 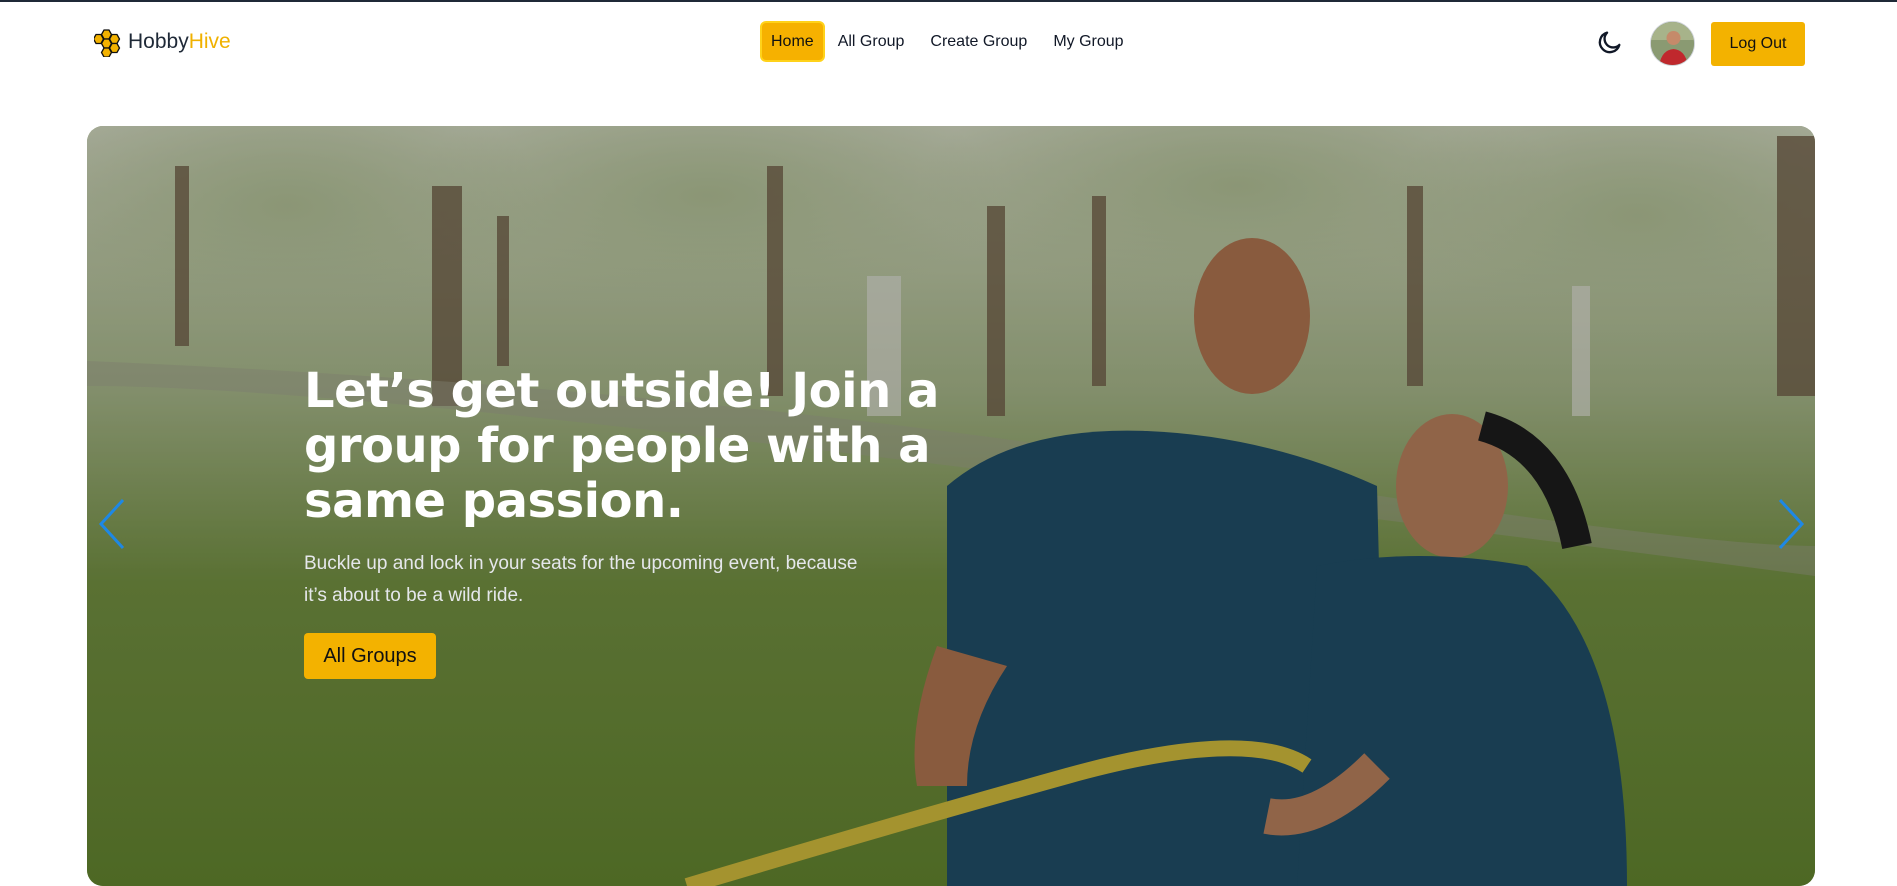 What do you see at coordinates (1088, 42) in the screenshot?
I see `nav-my-group: My Group` at bounding box center [1088, 42].